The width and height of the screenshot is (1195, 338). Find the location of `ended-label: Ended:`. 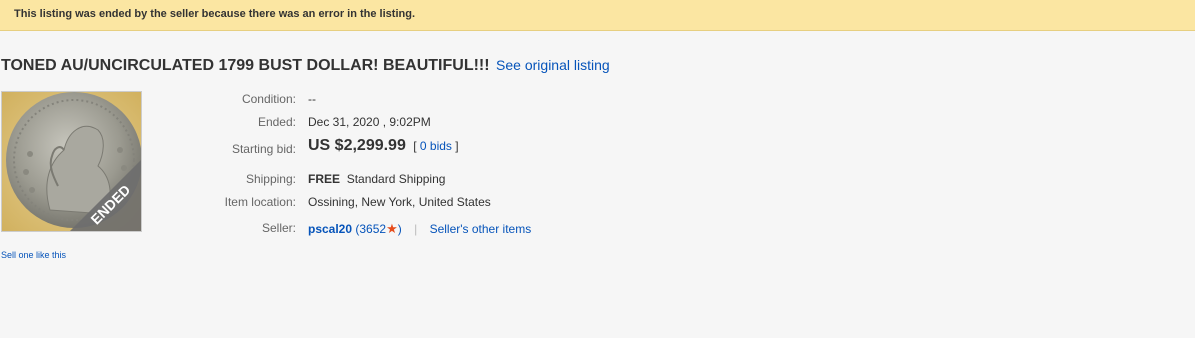

ended-label: Ended: is located at coordinates (276, 122).